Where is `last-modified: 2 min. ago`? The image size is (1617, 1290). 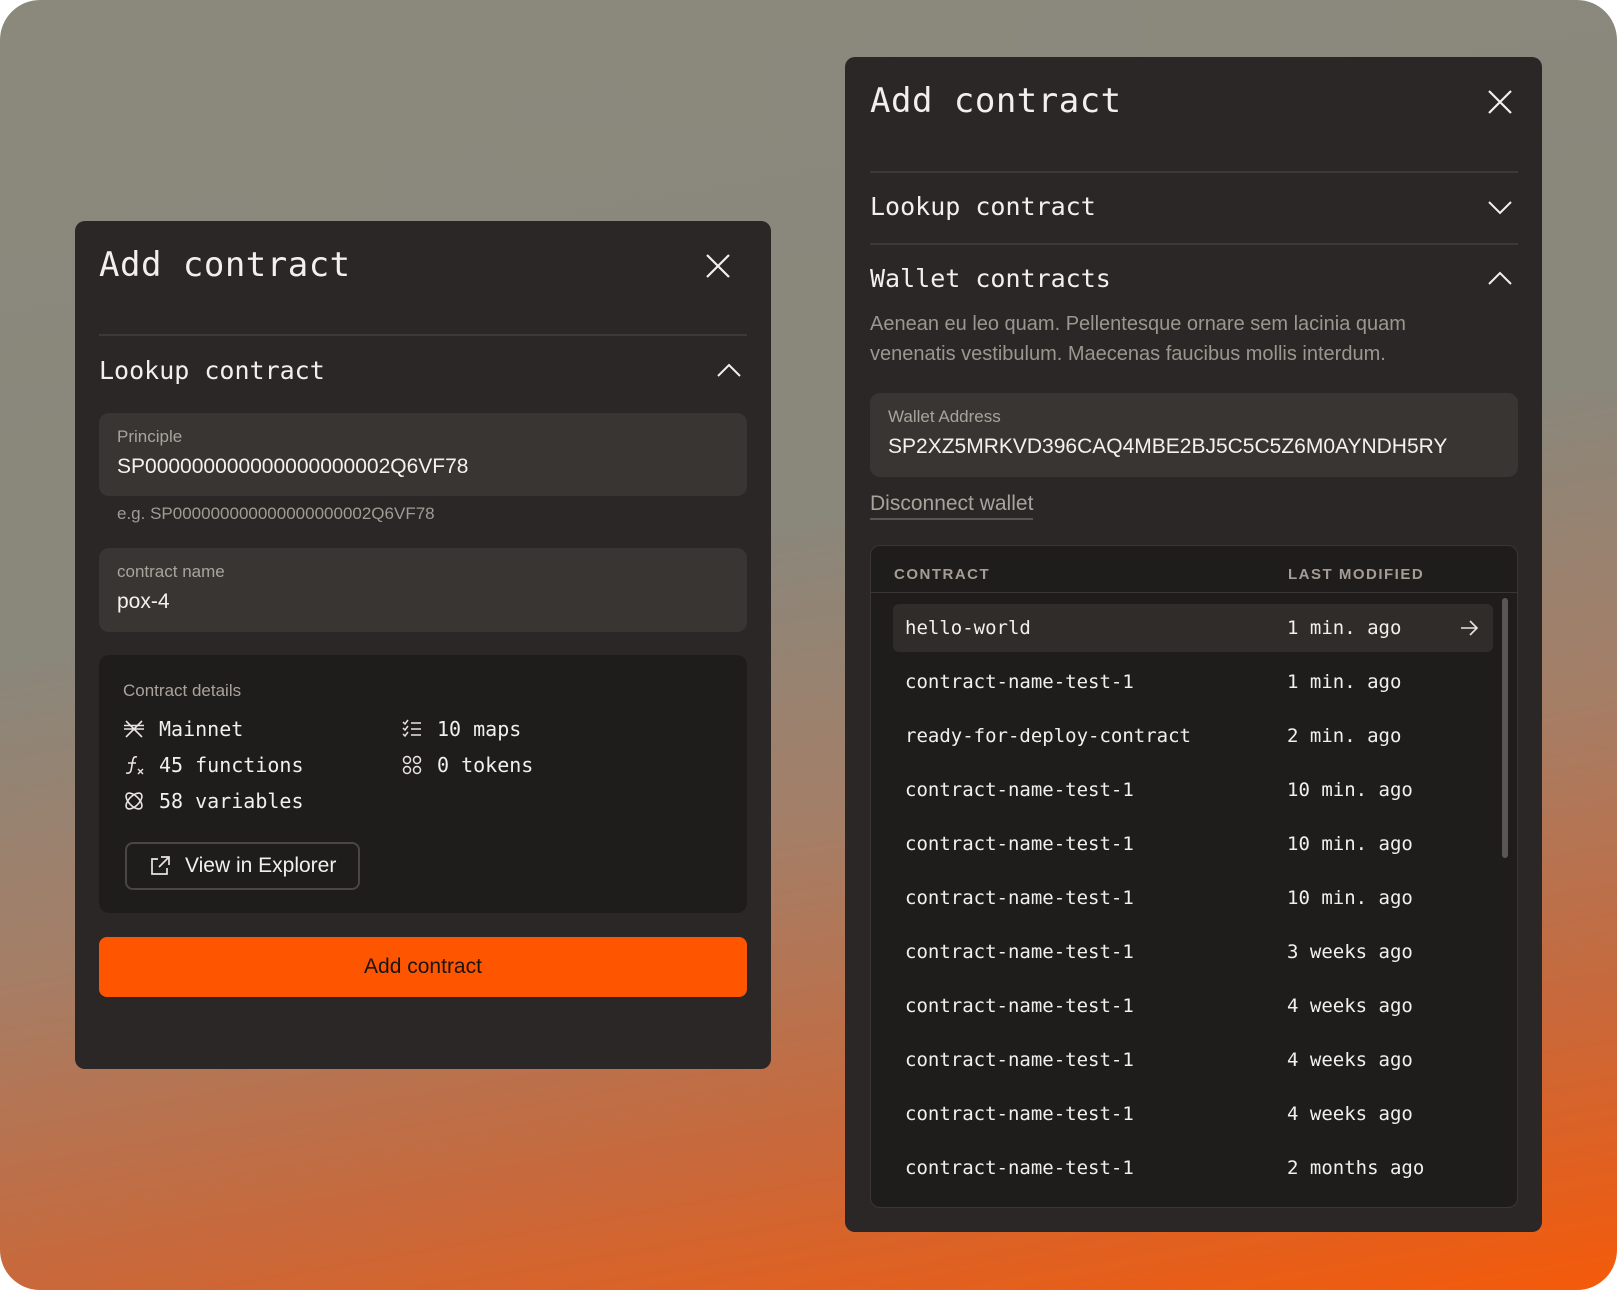 last-modified: 2 min. ago is located at coordinates (1344, 736).